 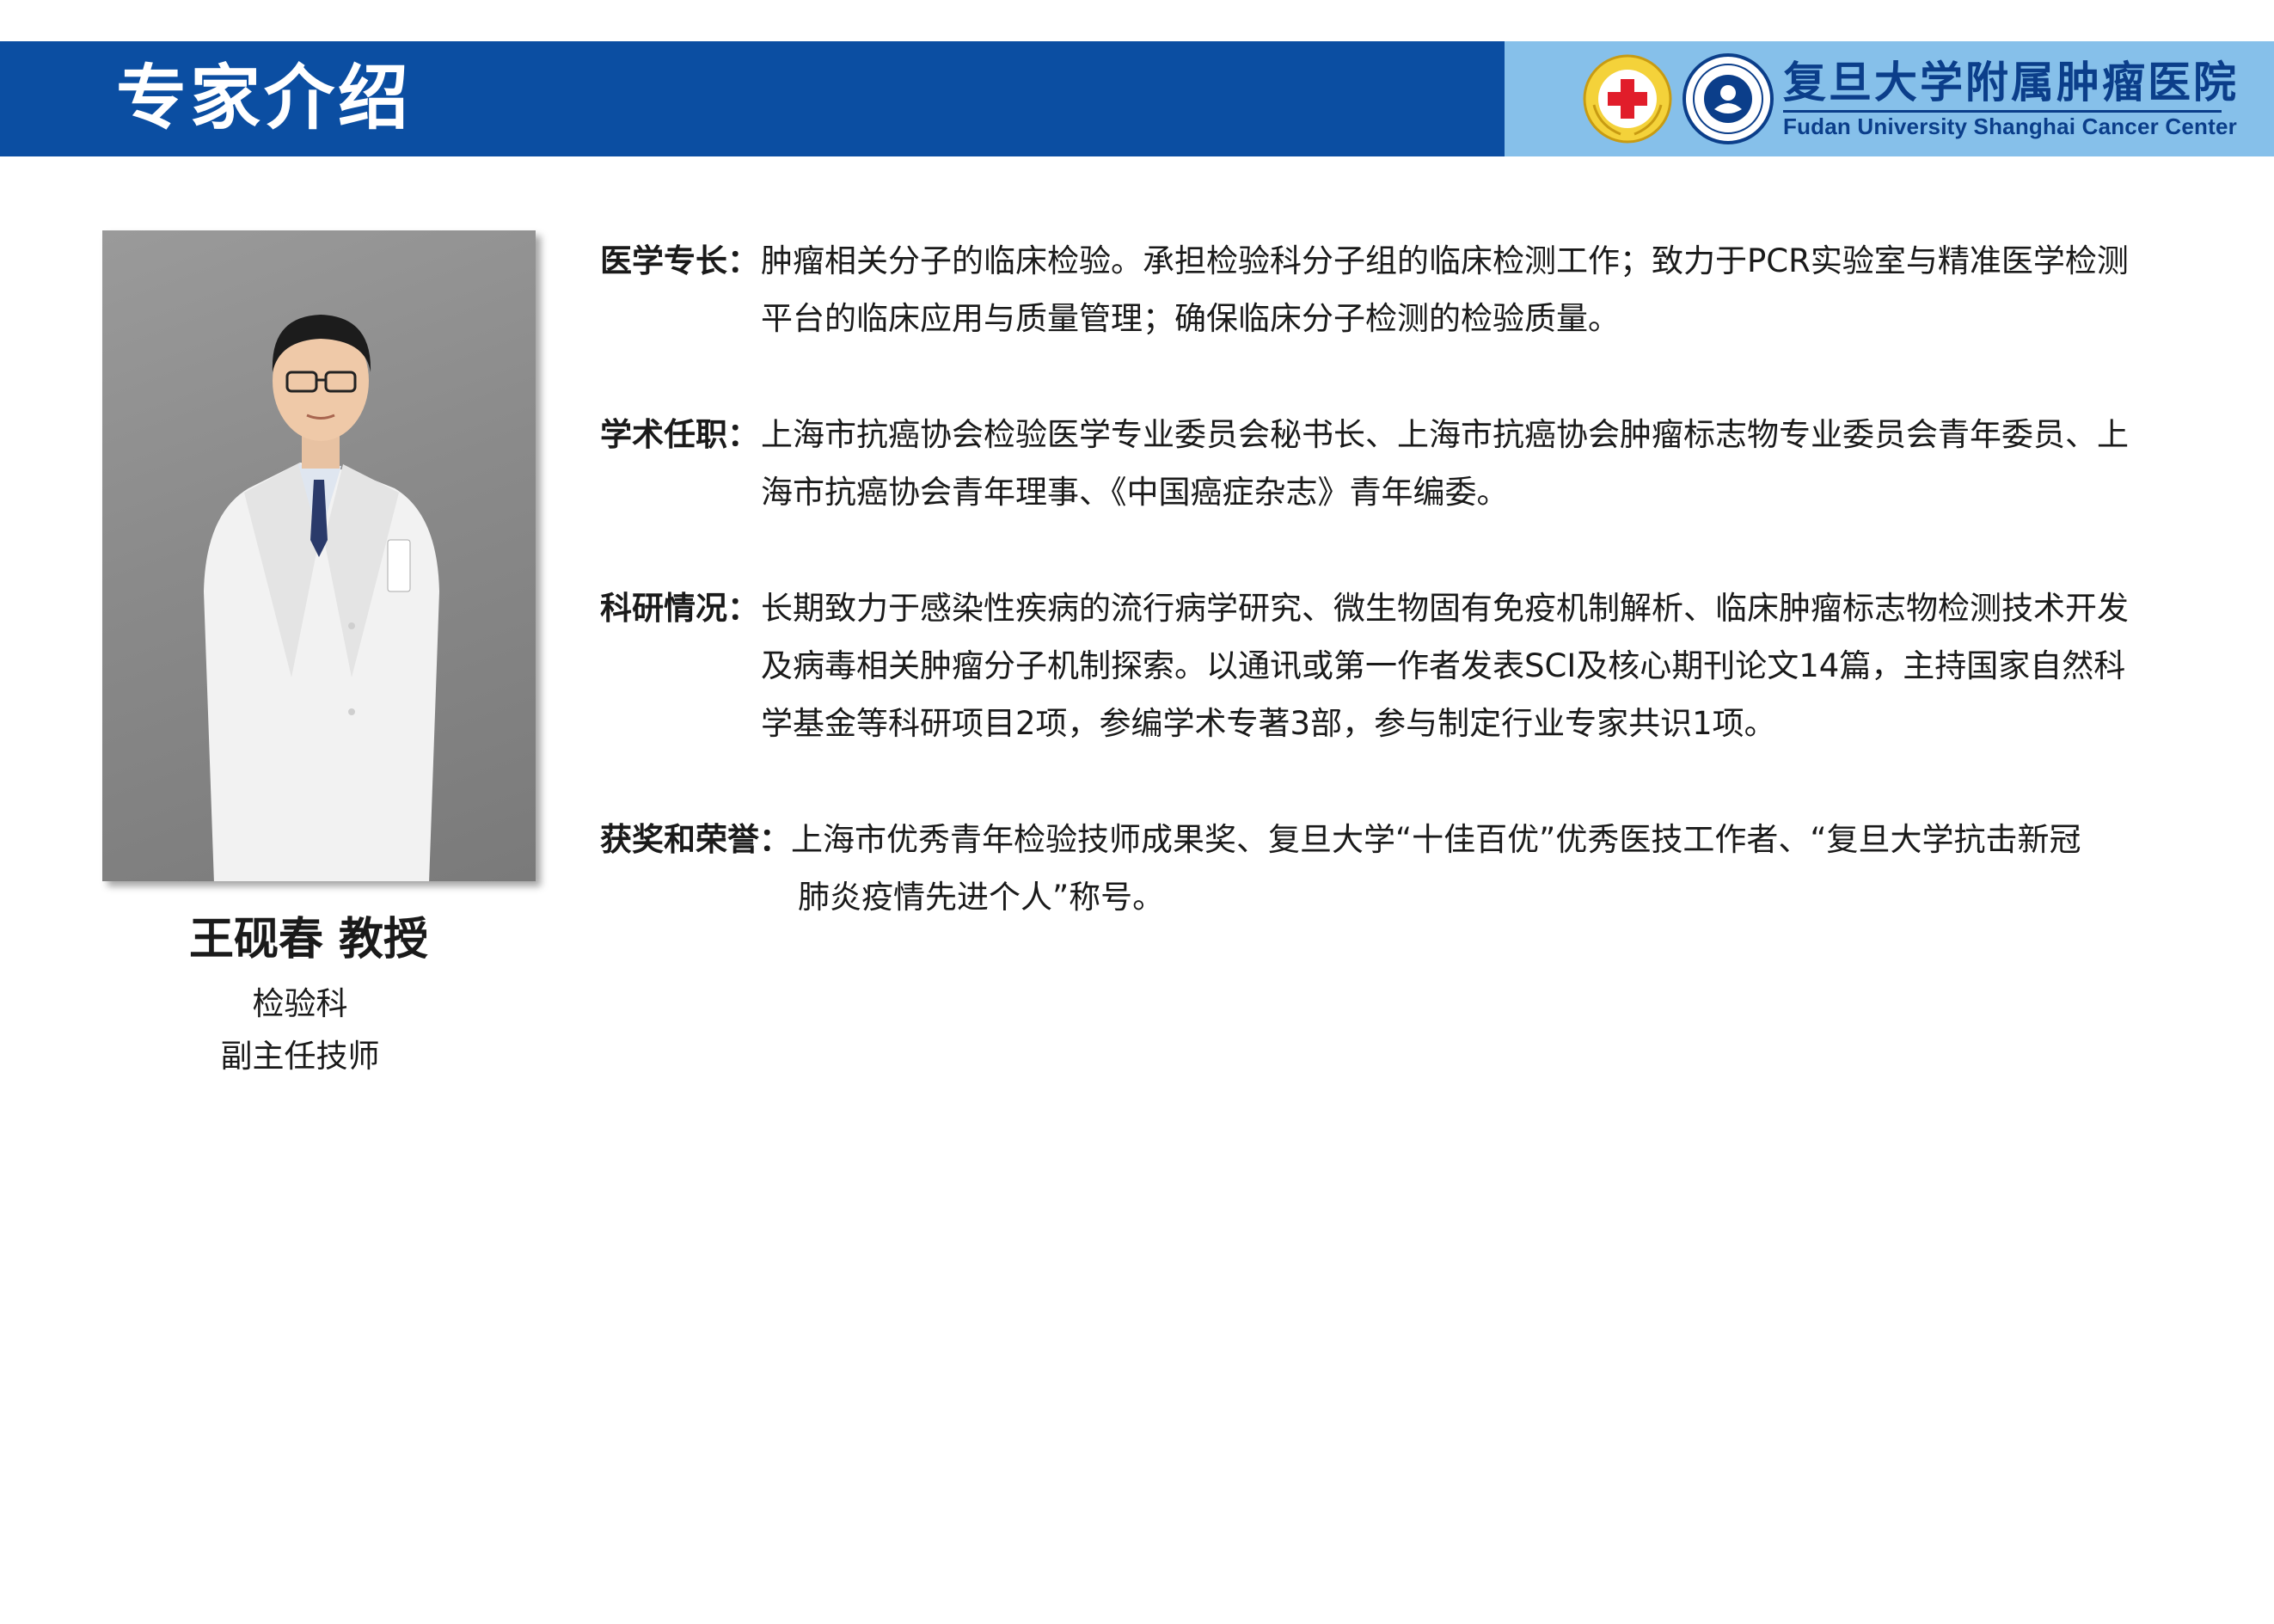 What do you see at coordinates (308, 939) in the screenshot?
I see `expert-name: 王砚春 教授` at bounding box center [308, 939].